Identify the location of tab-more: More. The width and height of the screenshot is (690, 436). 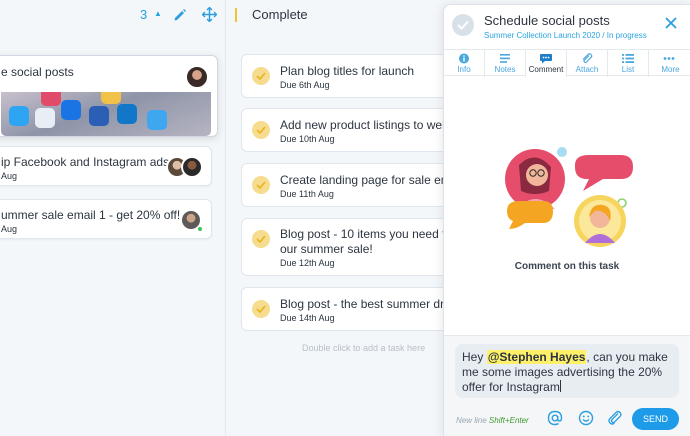
(669, 63).